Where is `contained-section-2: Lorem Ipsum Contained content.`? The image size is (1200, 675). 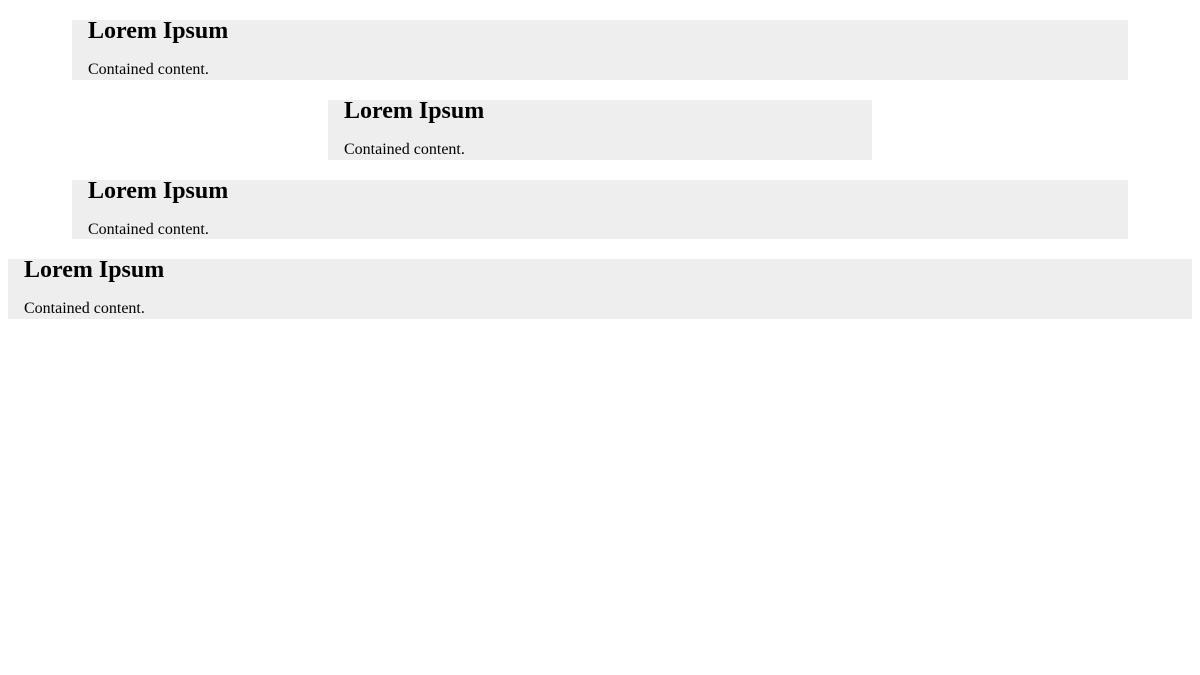 contained-section-2: Lorem Ipsum Contained content. is located at coordinates (600, 129).